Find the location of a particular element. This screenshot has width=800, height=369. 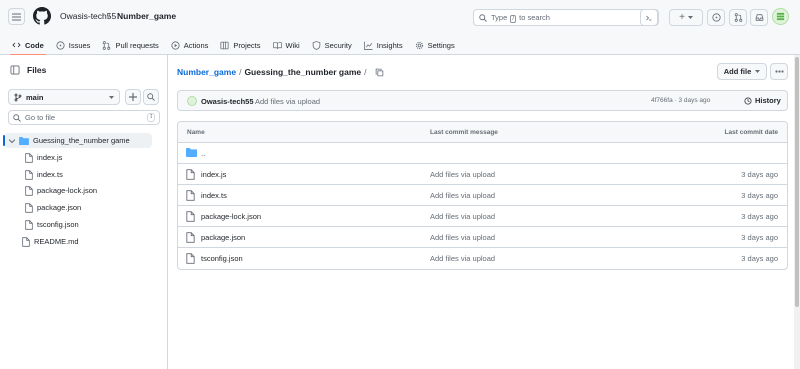

file-name-link: package-lock.json is located at coordinates (231, 216).